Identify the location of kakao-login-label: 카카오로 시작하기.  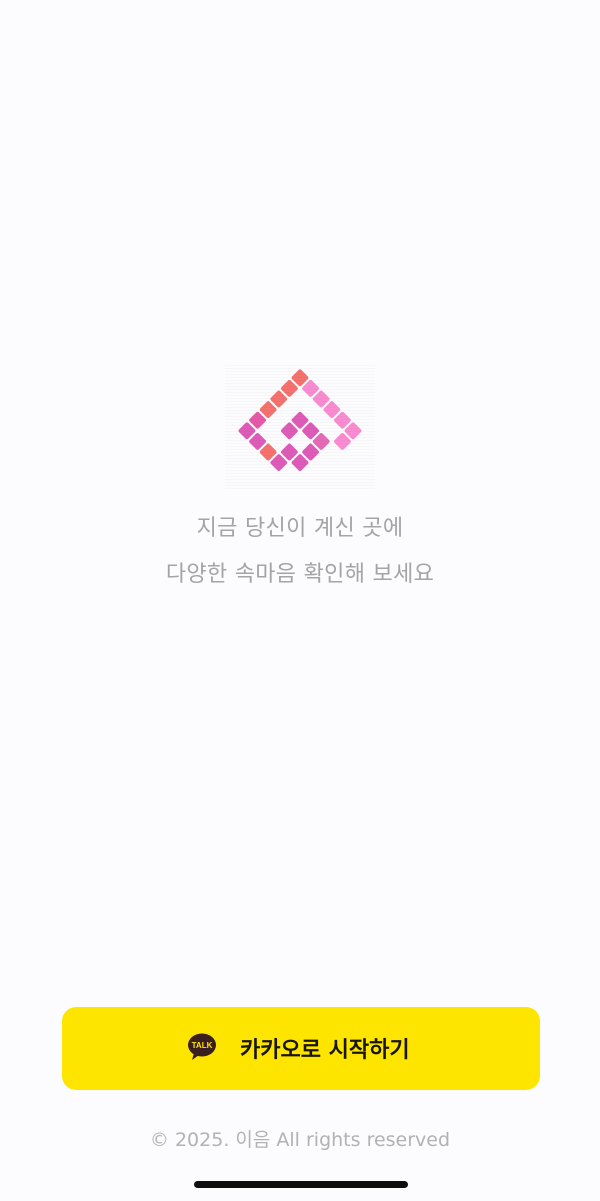
(325, 1050).